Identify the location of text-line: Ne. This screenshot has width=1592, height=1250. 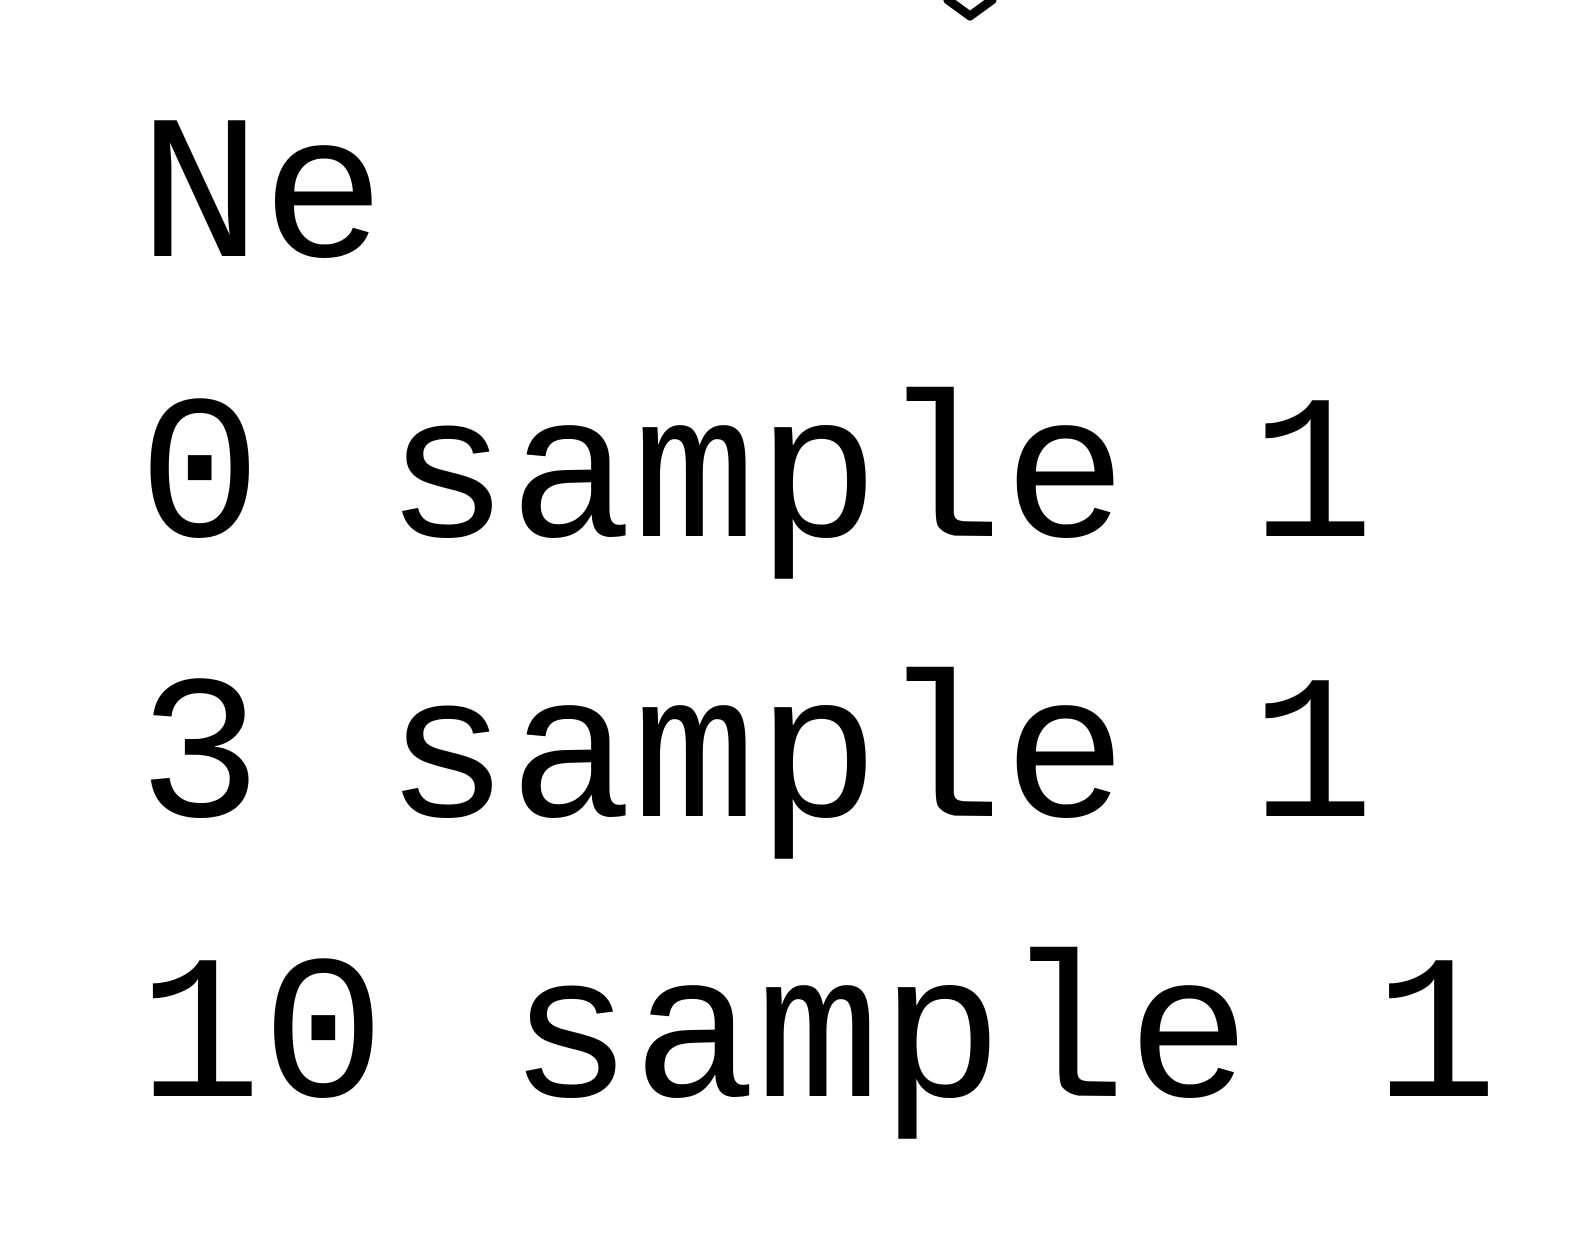
(262, 201).